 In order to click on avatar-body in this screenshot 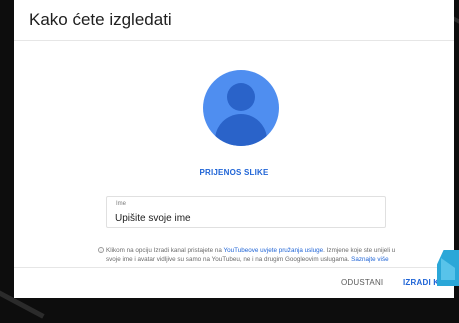, I will do `click(241, 130)`.